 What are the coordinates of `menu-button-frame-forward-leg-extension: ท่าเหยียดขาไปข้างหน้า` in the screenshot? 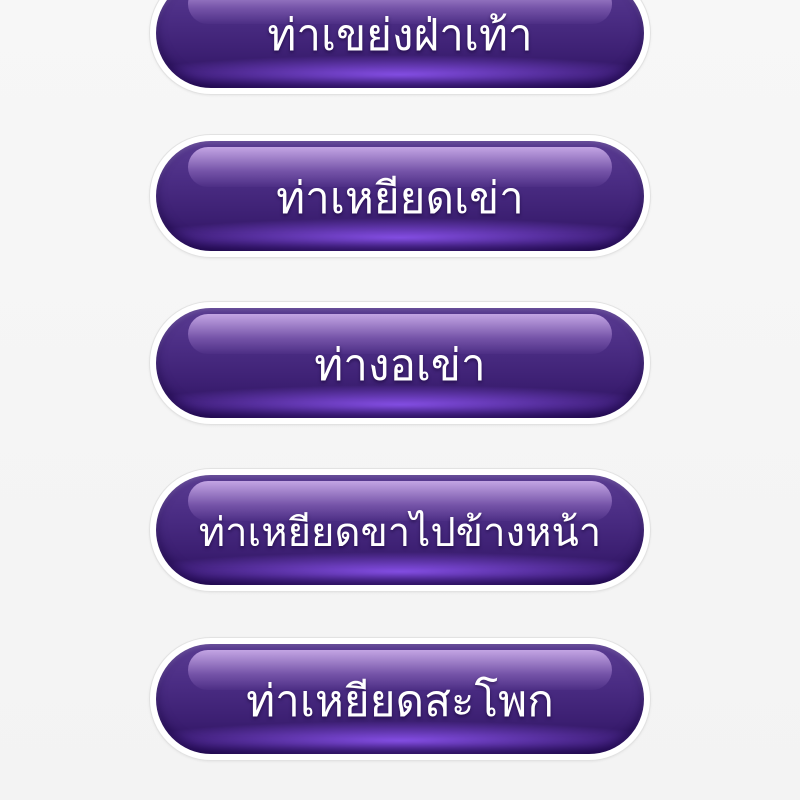 It's located at (400, 530).